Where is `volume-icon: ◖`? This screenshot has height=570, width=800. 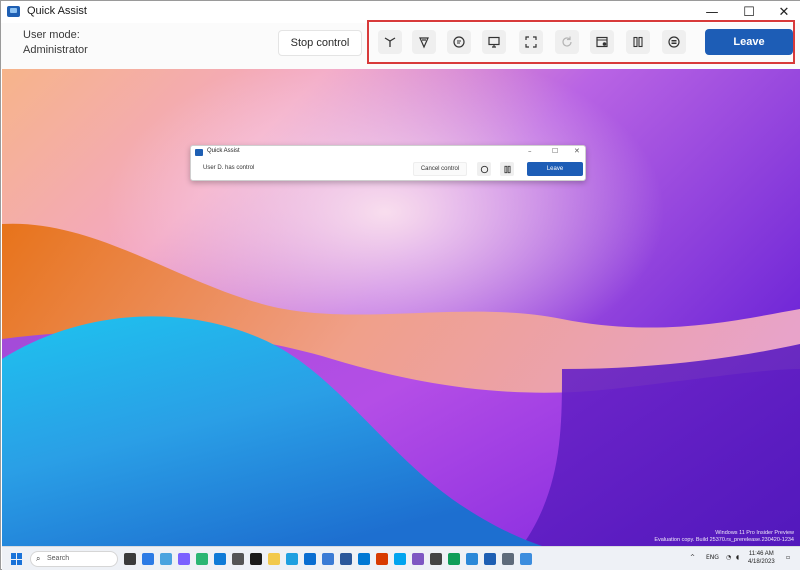 volume-icon: ◖ is located at coordinates (737, 557).